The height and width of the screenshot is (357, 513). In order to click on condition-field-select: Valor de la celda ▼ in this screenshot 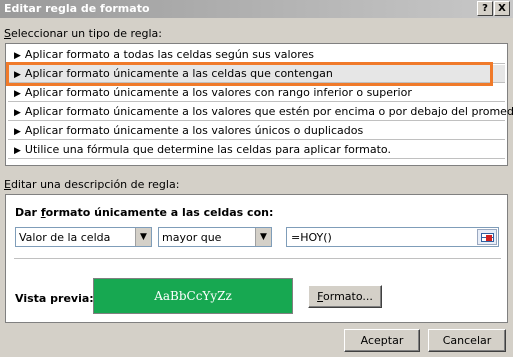, I will do `click(83, 237)`.